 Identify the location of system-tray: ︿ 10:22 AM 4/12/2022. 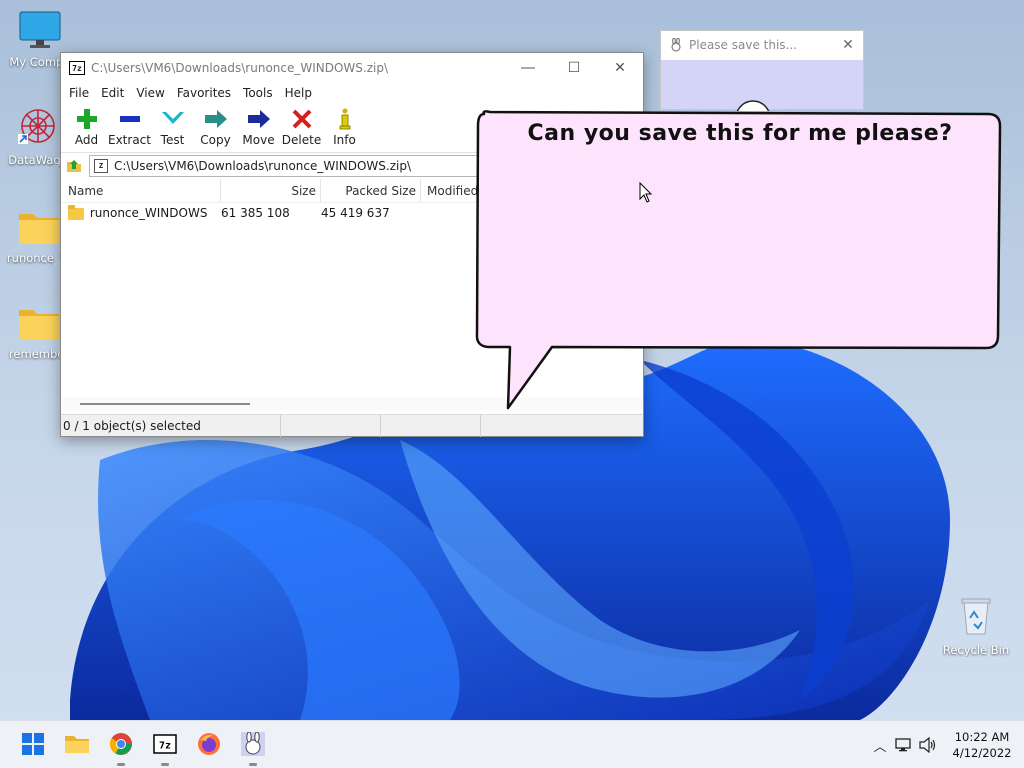
(946, 744).